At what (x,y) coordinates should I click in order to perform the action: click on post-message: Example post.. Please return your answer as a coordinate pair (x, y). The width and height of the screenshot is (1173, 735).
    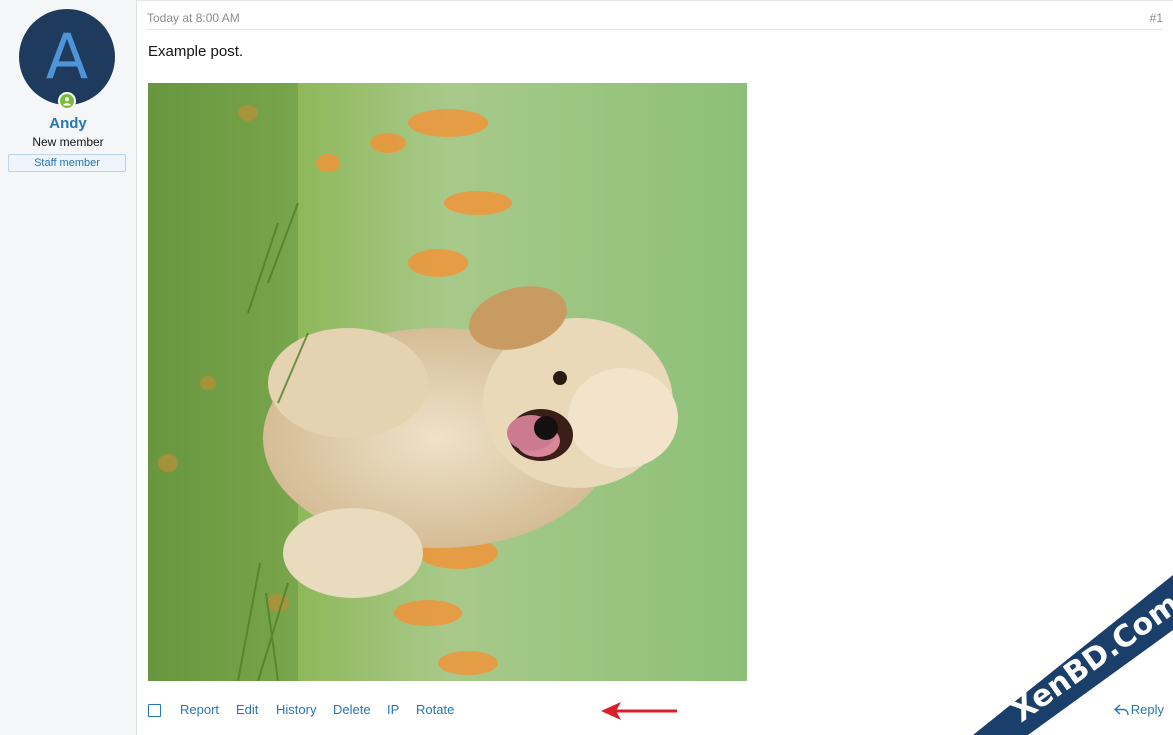
    Looking at the image, I should click on (196, 51).